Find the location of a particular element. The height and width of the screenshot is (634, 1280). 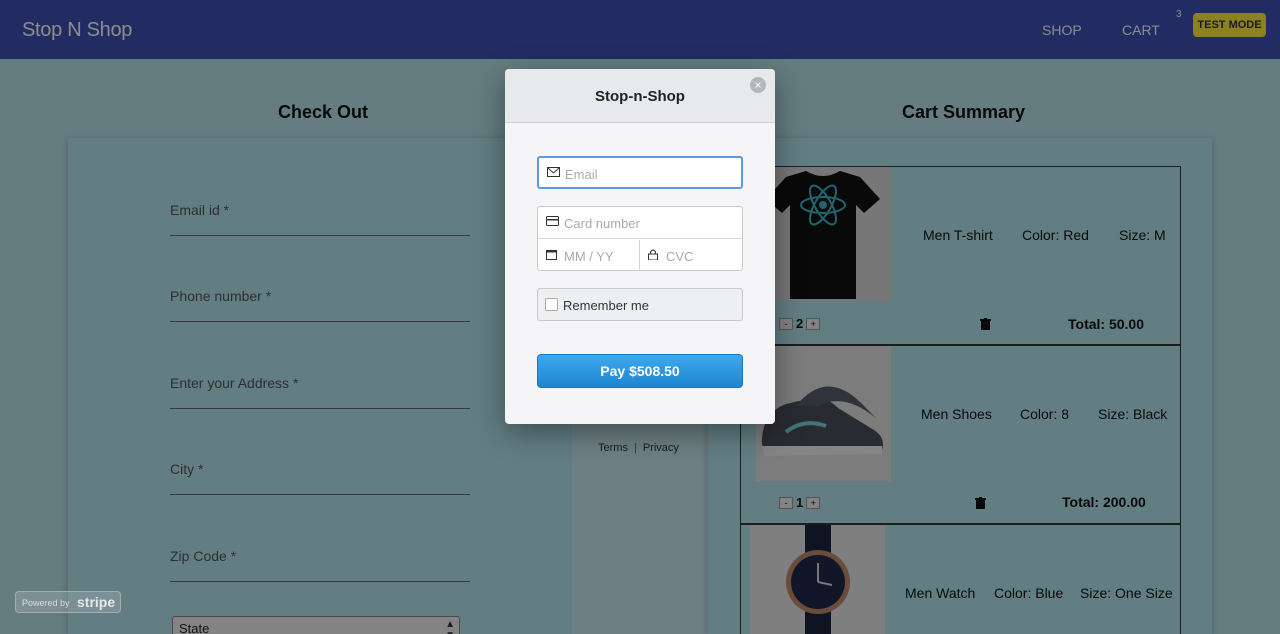

powered-by-stripe-badge: Powered by stripe is located at coordinates (68, 602).